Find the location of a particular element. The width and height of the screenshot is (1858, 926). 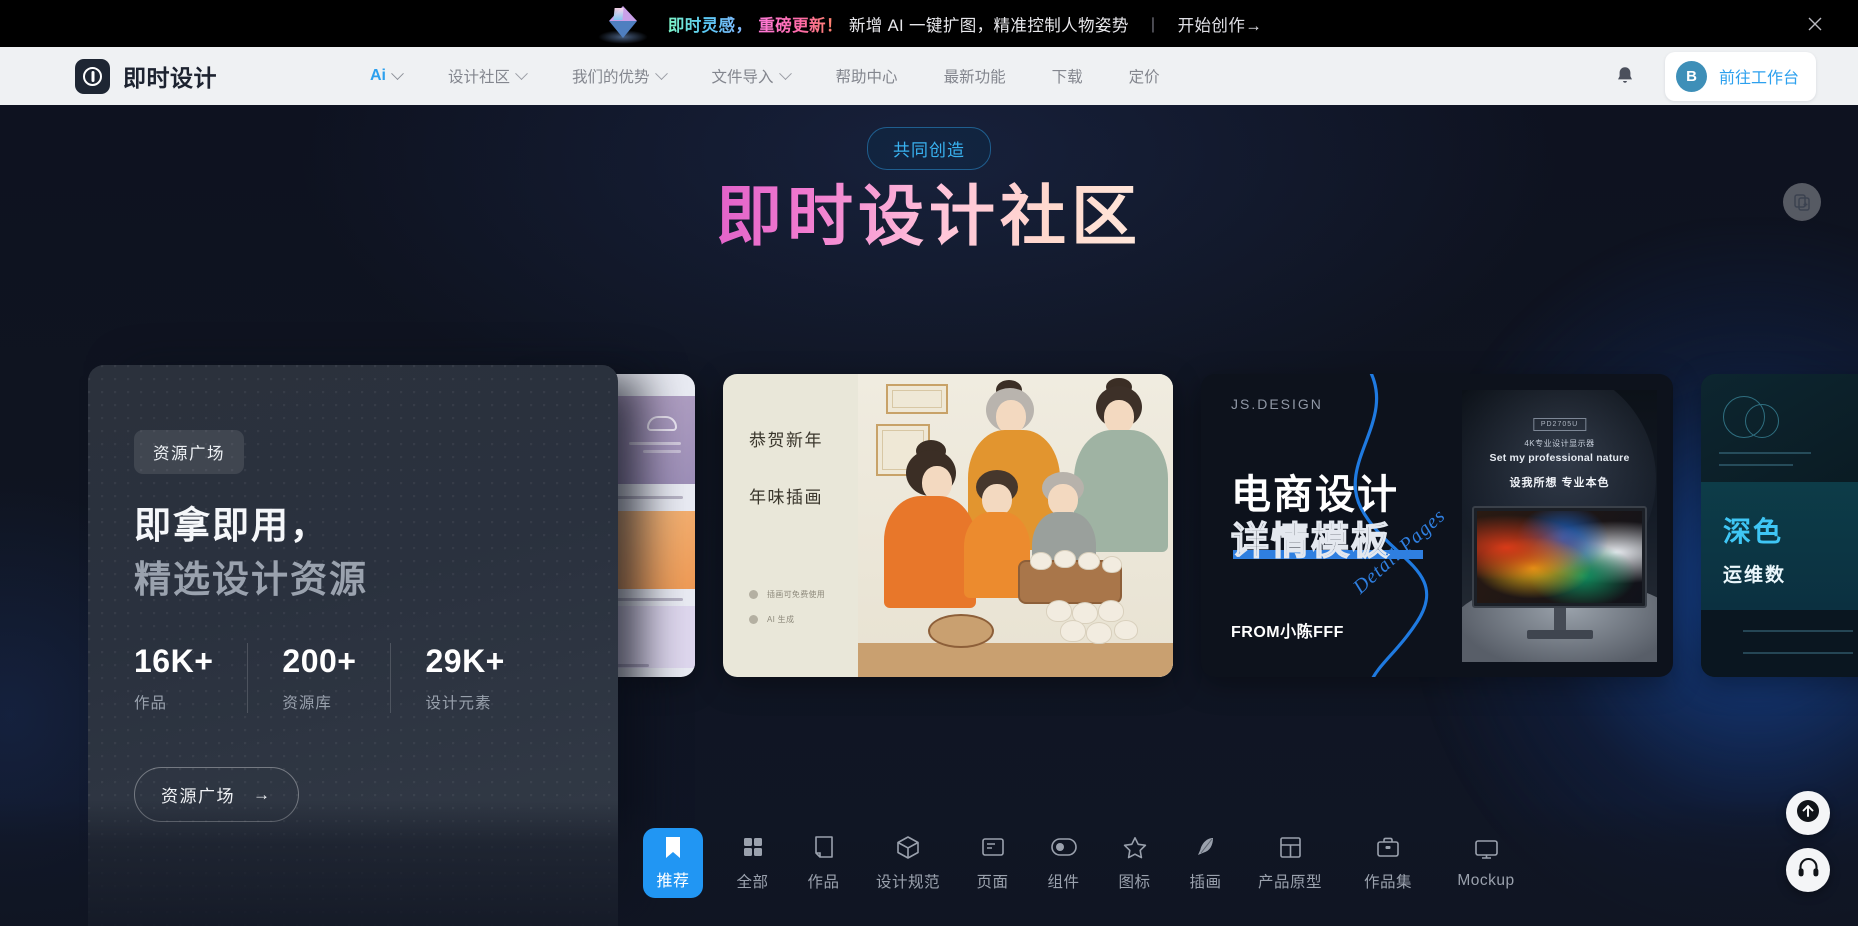

card-title-line2: 运维数 is located at coordinates (1755, 575).